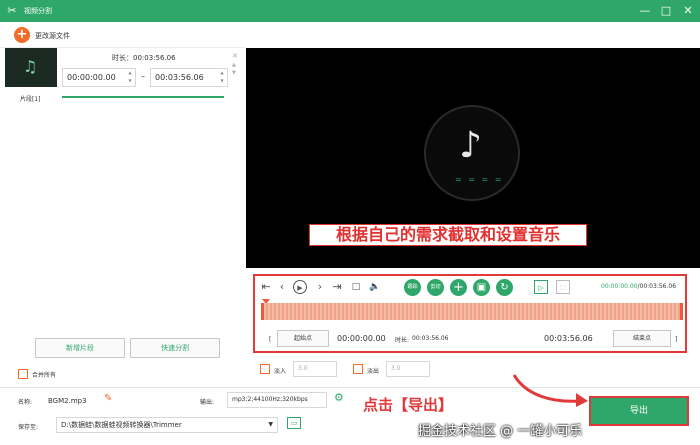  Describe the element at coordinates (121, 425) in the screenshot. I see `save-path: D:\数据蛙\数据蛙视频转换器\Trimmer` at that location.